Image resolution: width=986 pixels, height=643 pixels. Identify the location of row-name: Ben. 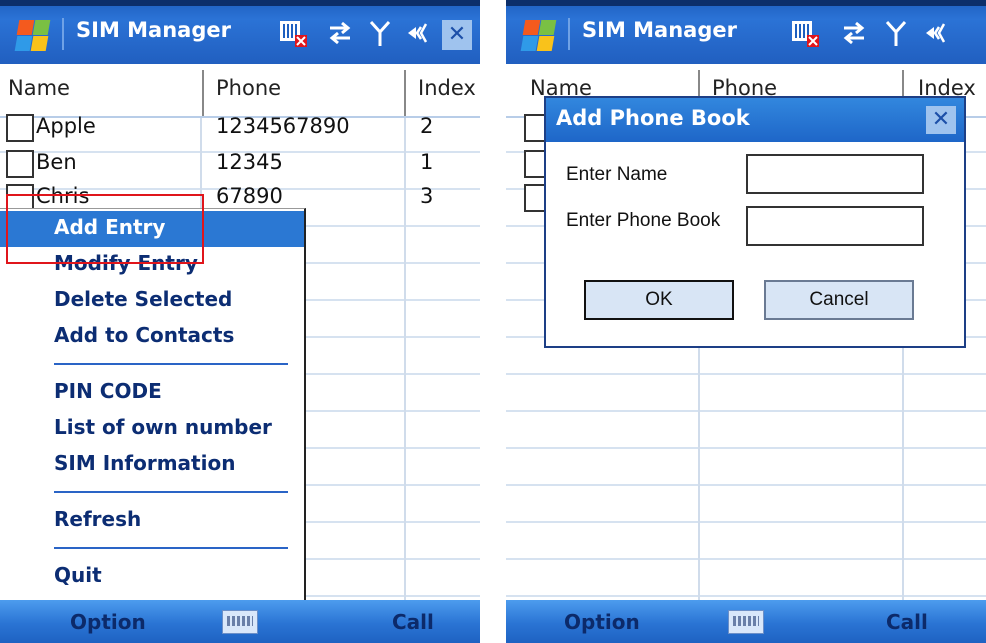
(56, 162).